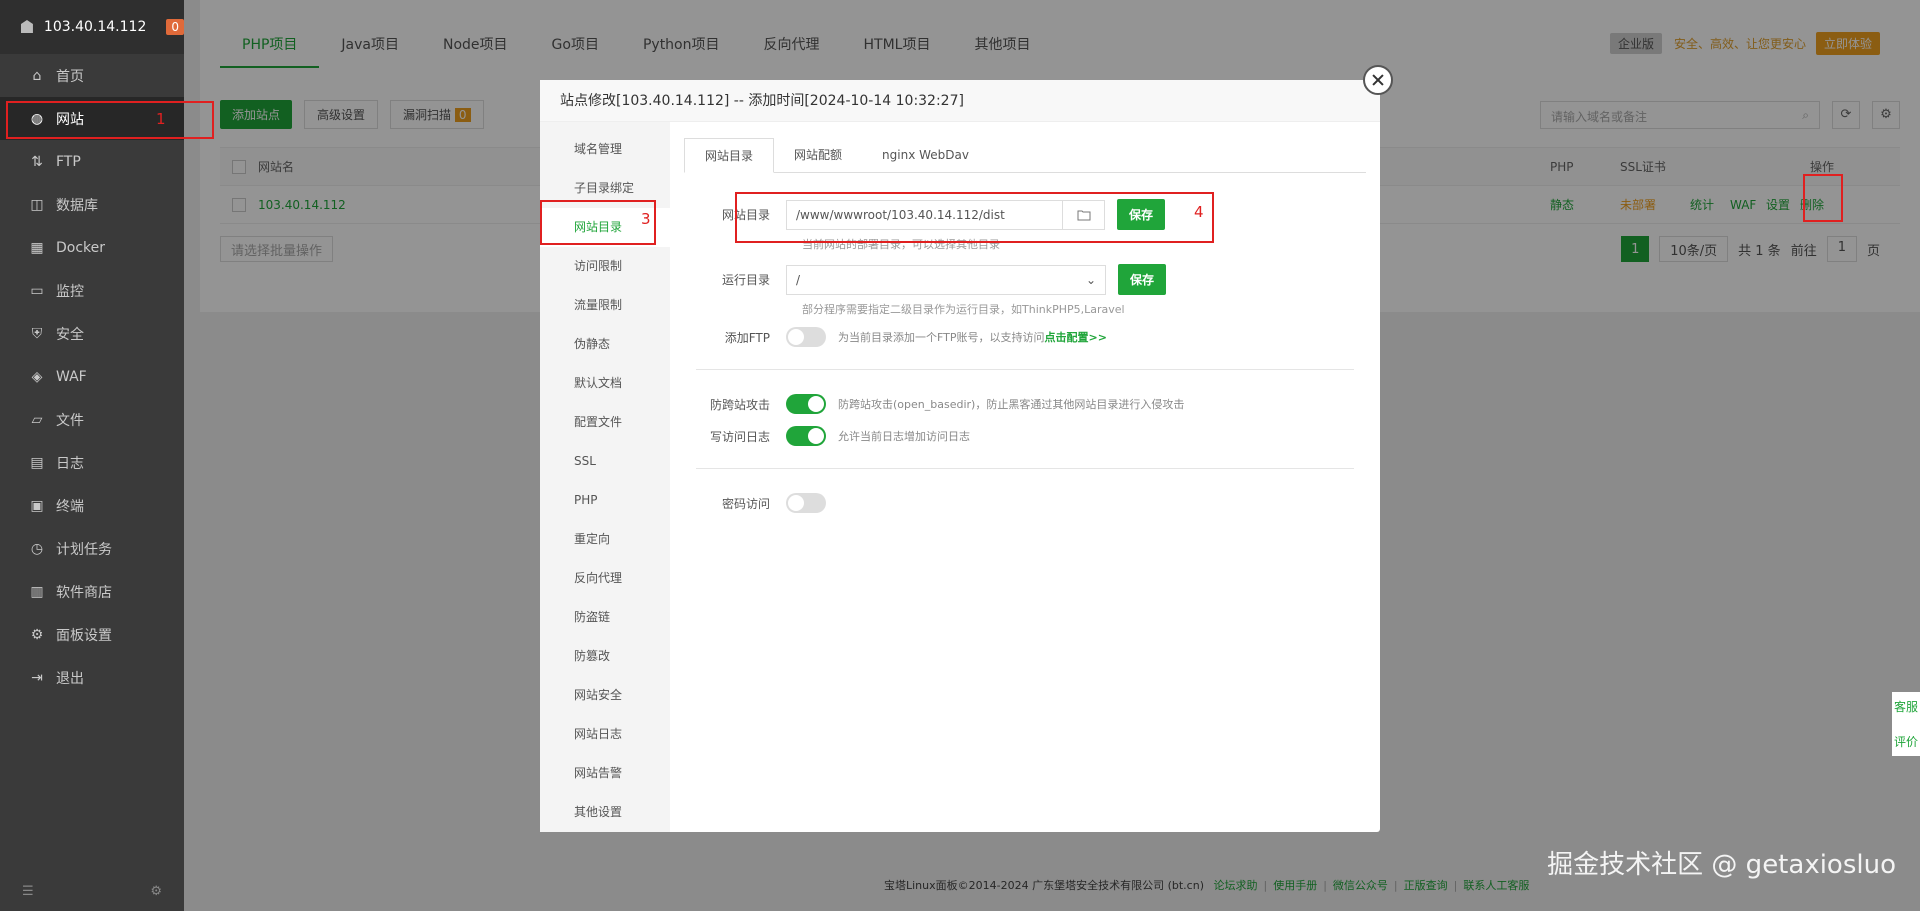 This screenshot has width=1920, height=911. What do you see at coordinates (739, 436) in the screenshot?
I see `access-log-label: 写访问日志` at bounding box center [739, 436].